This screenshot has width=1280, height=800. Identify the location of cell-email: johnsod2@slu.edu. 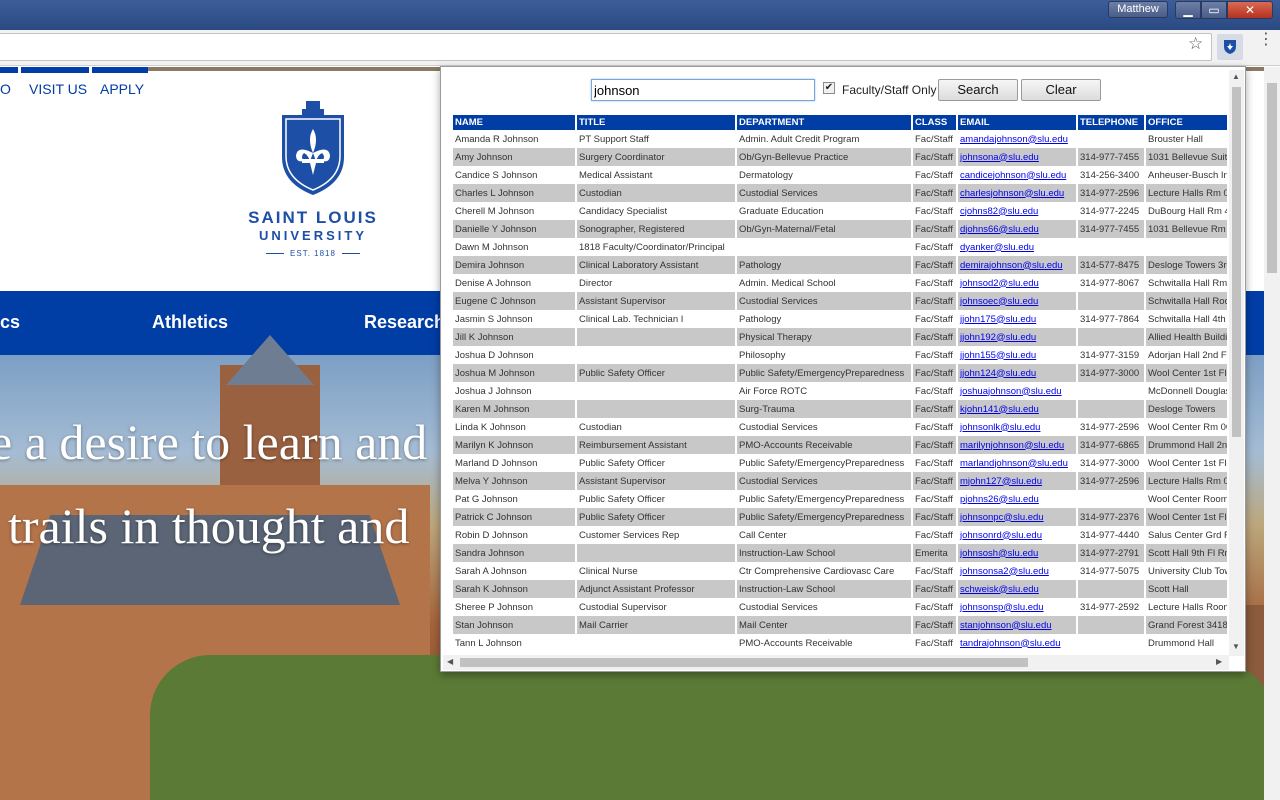
(1017, 283).